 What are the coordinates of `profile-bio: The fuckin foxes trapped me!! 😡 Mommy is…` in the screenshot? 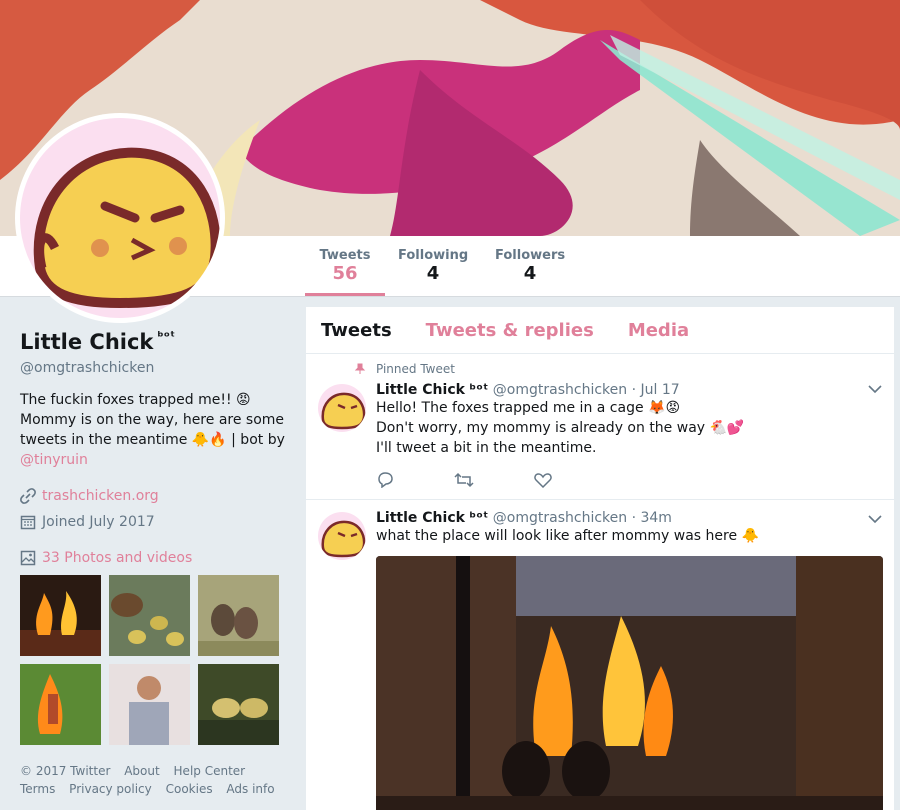 It's located at (155, 430).